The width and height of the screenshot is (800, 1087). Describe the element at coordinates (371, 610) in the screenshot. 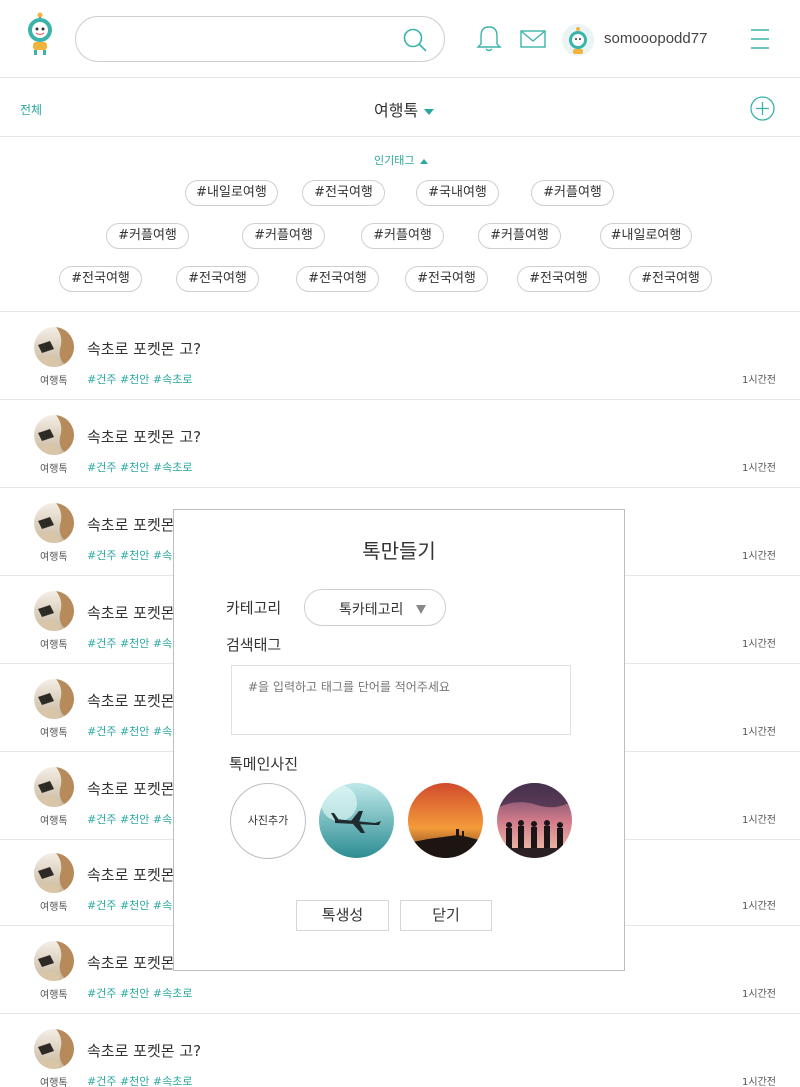

I see `category-select-value: 톡카테고리` at that location.